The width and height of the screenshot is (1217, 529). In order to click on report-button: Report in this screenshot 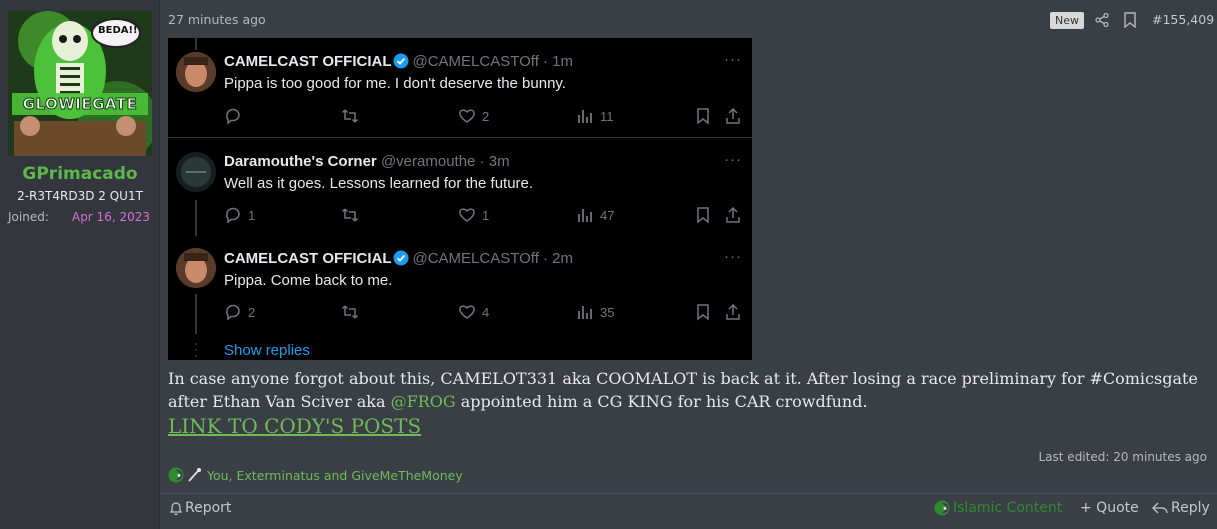, I will do `click(200, 508)`.